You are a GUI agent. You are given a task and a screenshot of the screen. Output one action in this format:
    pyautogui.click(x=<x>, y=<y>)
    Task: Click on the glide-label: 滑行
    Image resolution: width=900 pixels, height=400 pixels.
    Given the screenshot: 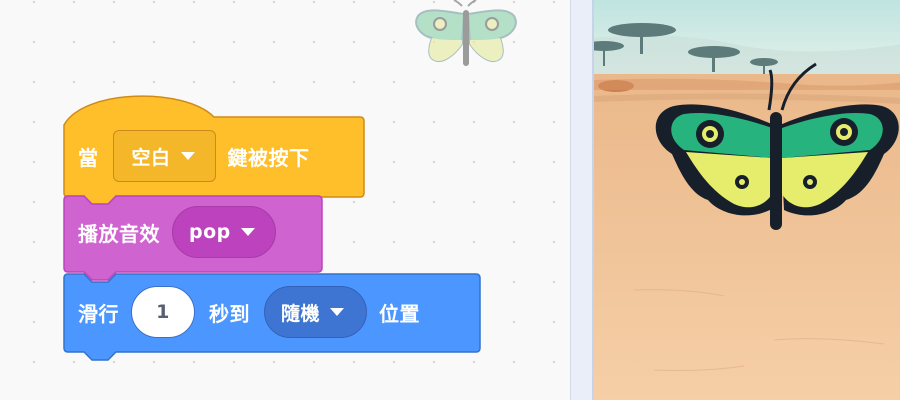 What is the action you would take?
    pyautogui.click(x=98, y=313)
    